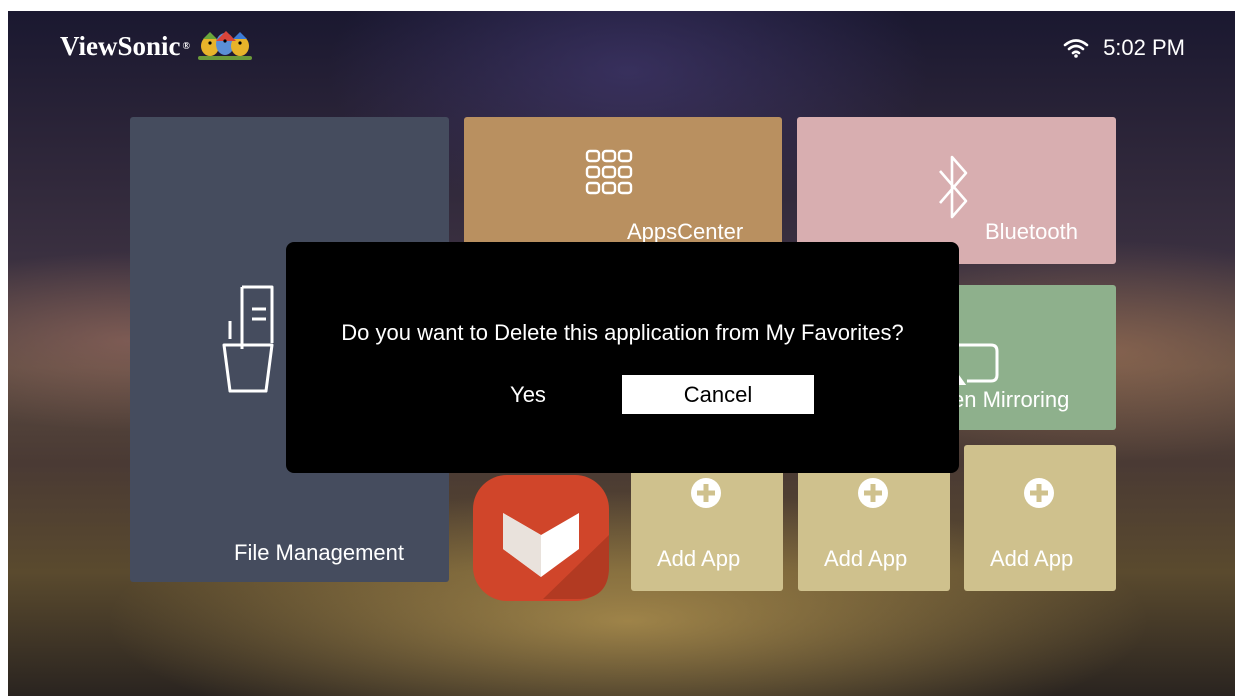  Describe the element at coordinates (953, 187) in the screenshot. I see `bluetooth-icon` at that location.